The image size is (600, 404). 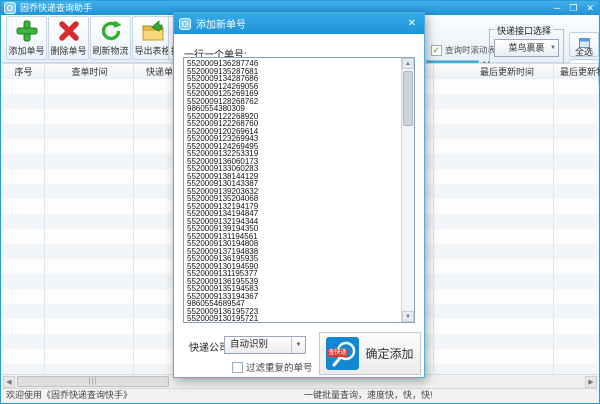 I want to click on add-numbers-button: 添加单号, so click(x=26, y=38).